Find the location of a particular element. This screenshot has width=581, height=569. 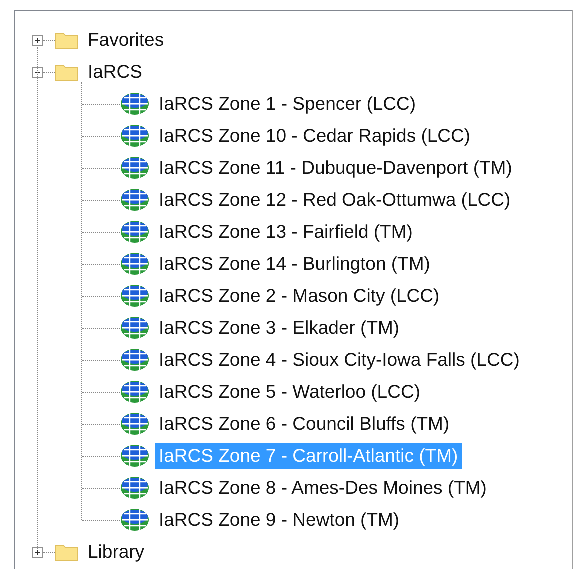

tree-item: Library is located at coordinates (116, 552).